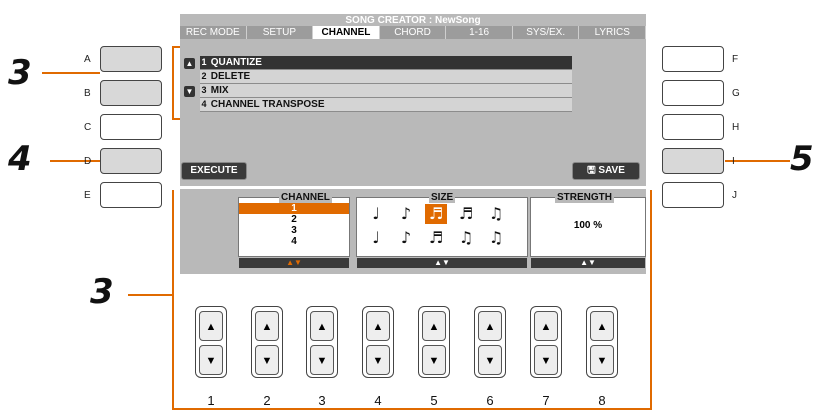  I want to click on channel-option-2: 2, so click(294, 219).